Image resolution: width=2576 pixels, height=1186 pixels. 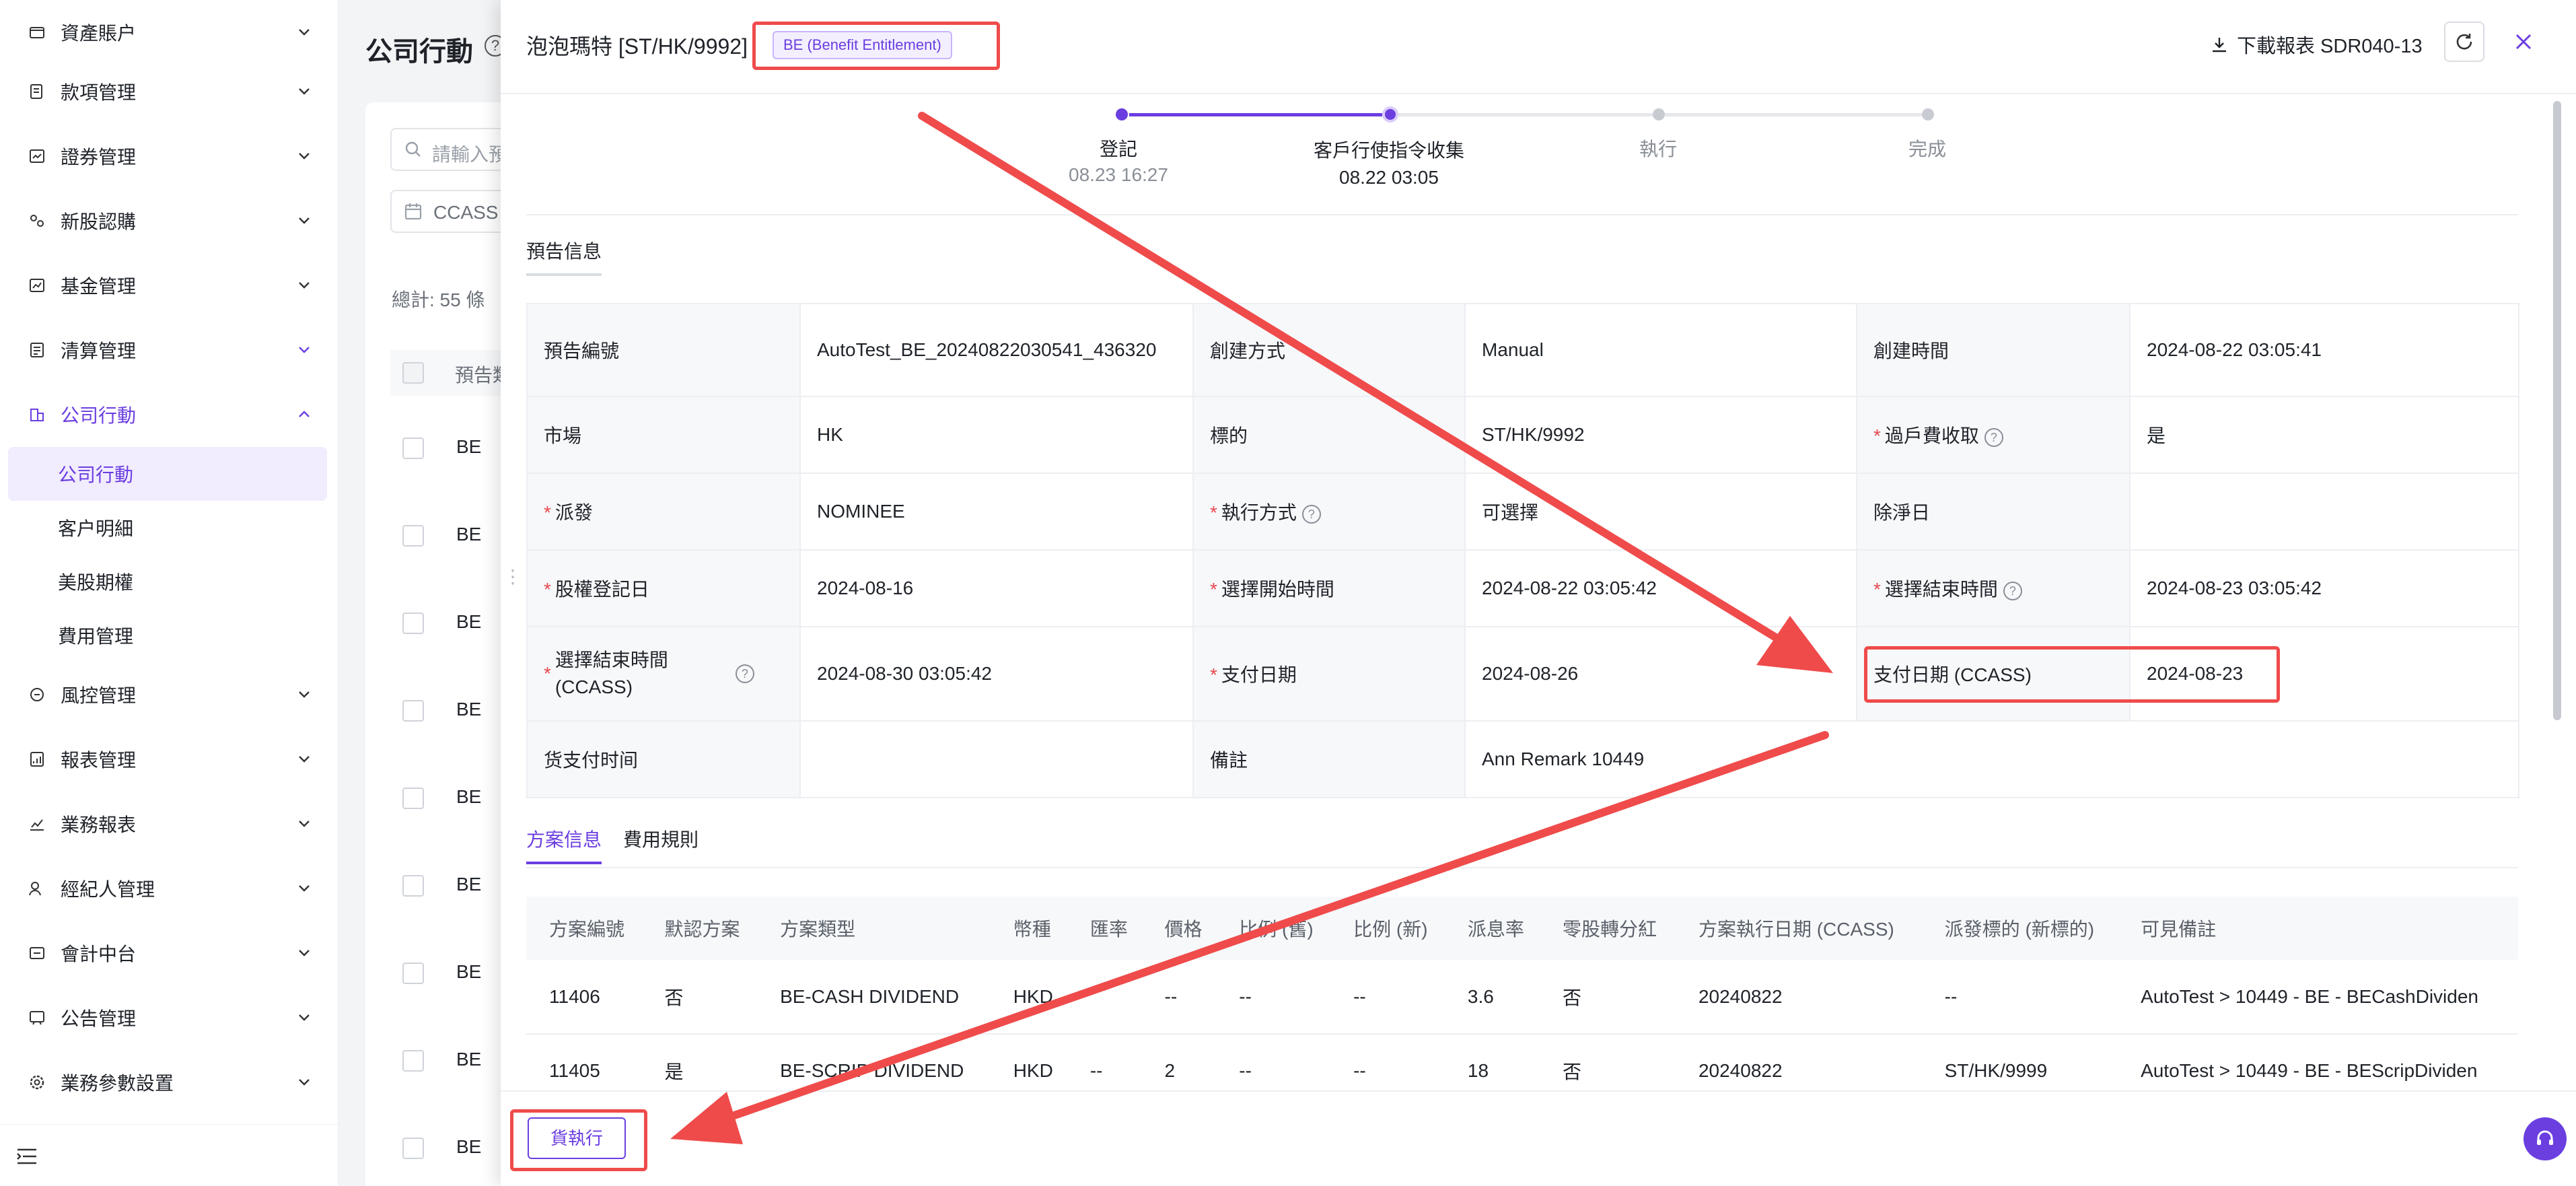 I want to click on field-label: 支付日期, so click(x=1259, y=674).